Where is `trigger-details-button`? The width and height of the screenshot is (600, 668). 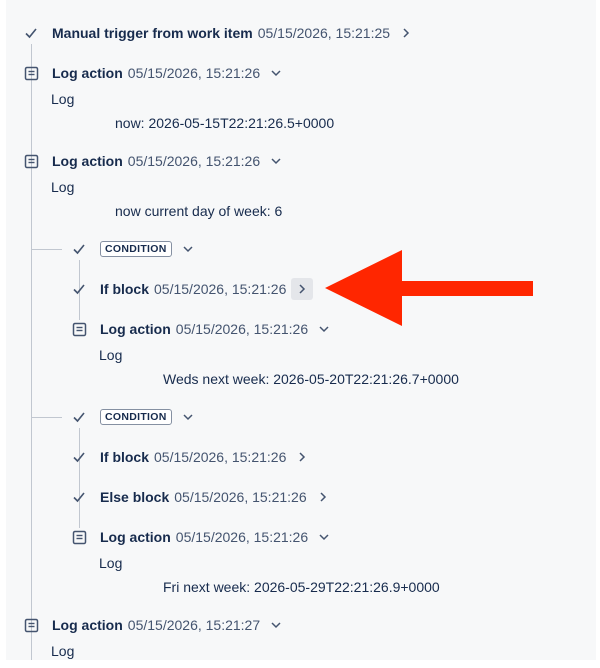 trigger-details-button is located at coordinates (406, 33).